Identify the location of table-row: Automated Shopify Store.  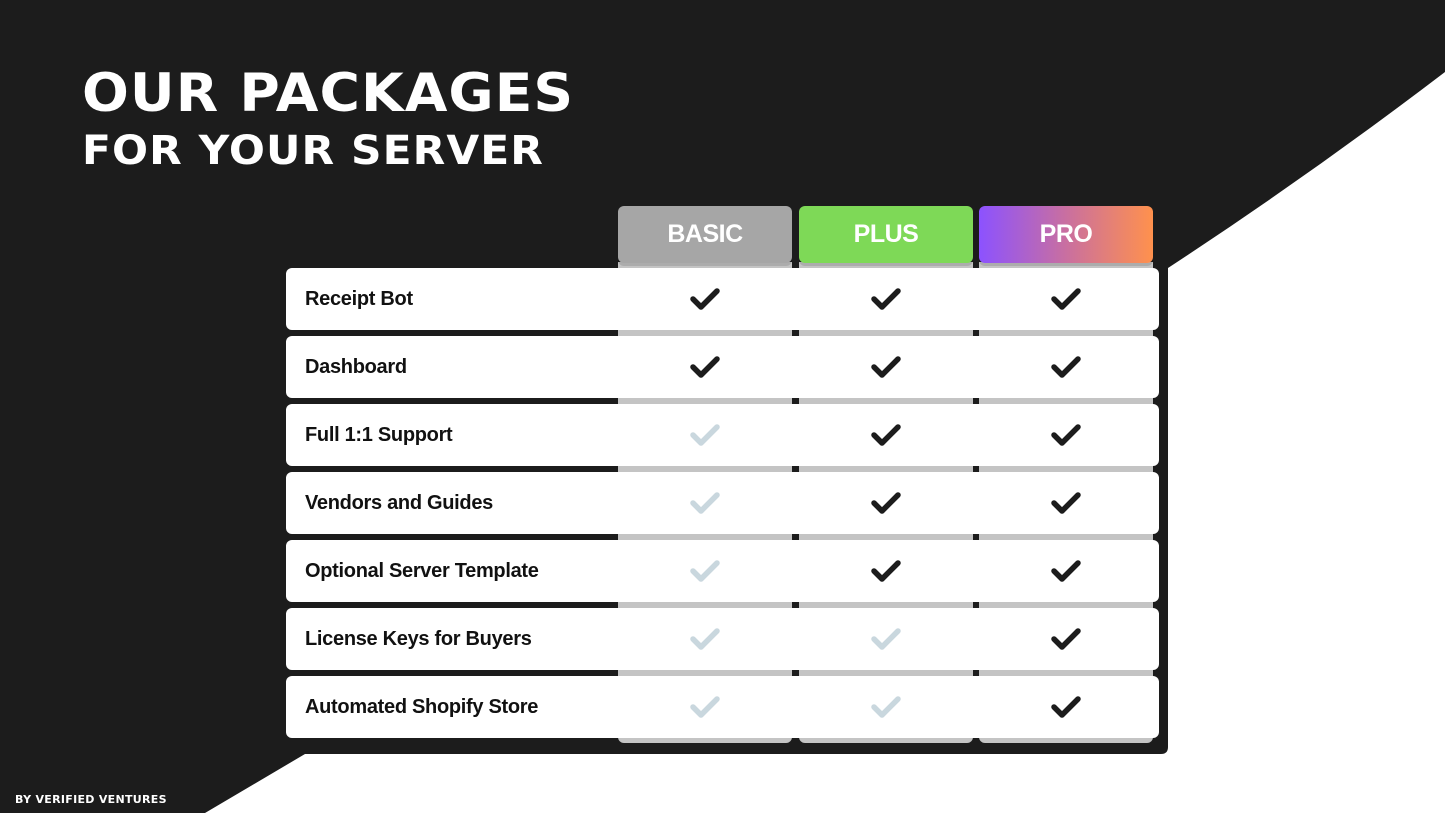
(722, 707).